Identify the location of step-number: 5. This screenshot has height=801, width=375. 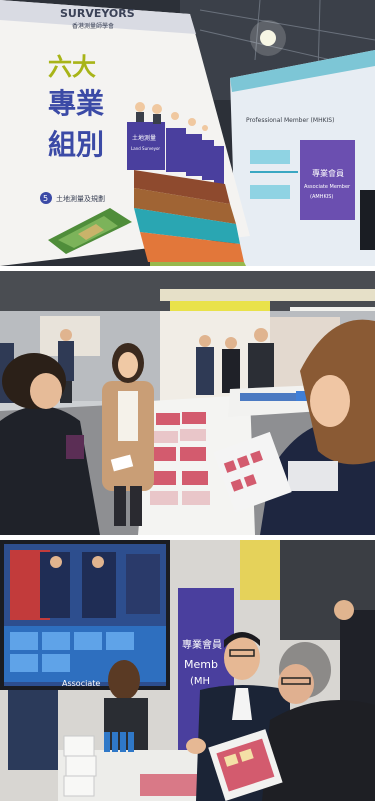
(45, 198).